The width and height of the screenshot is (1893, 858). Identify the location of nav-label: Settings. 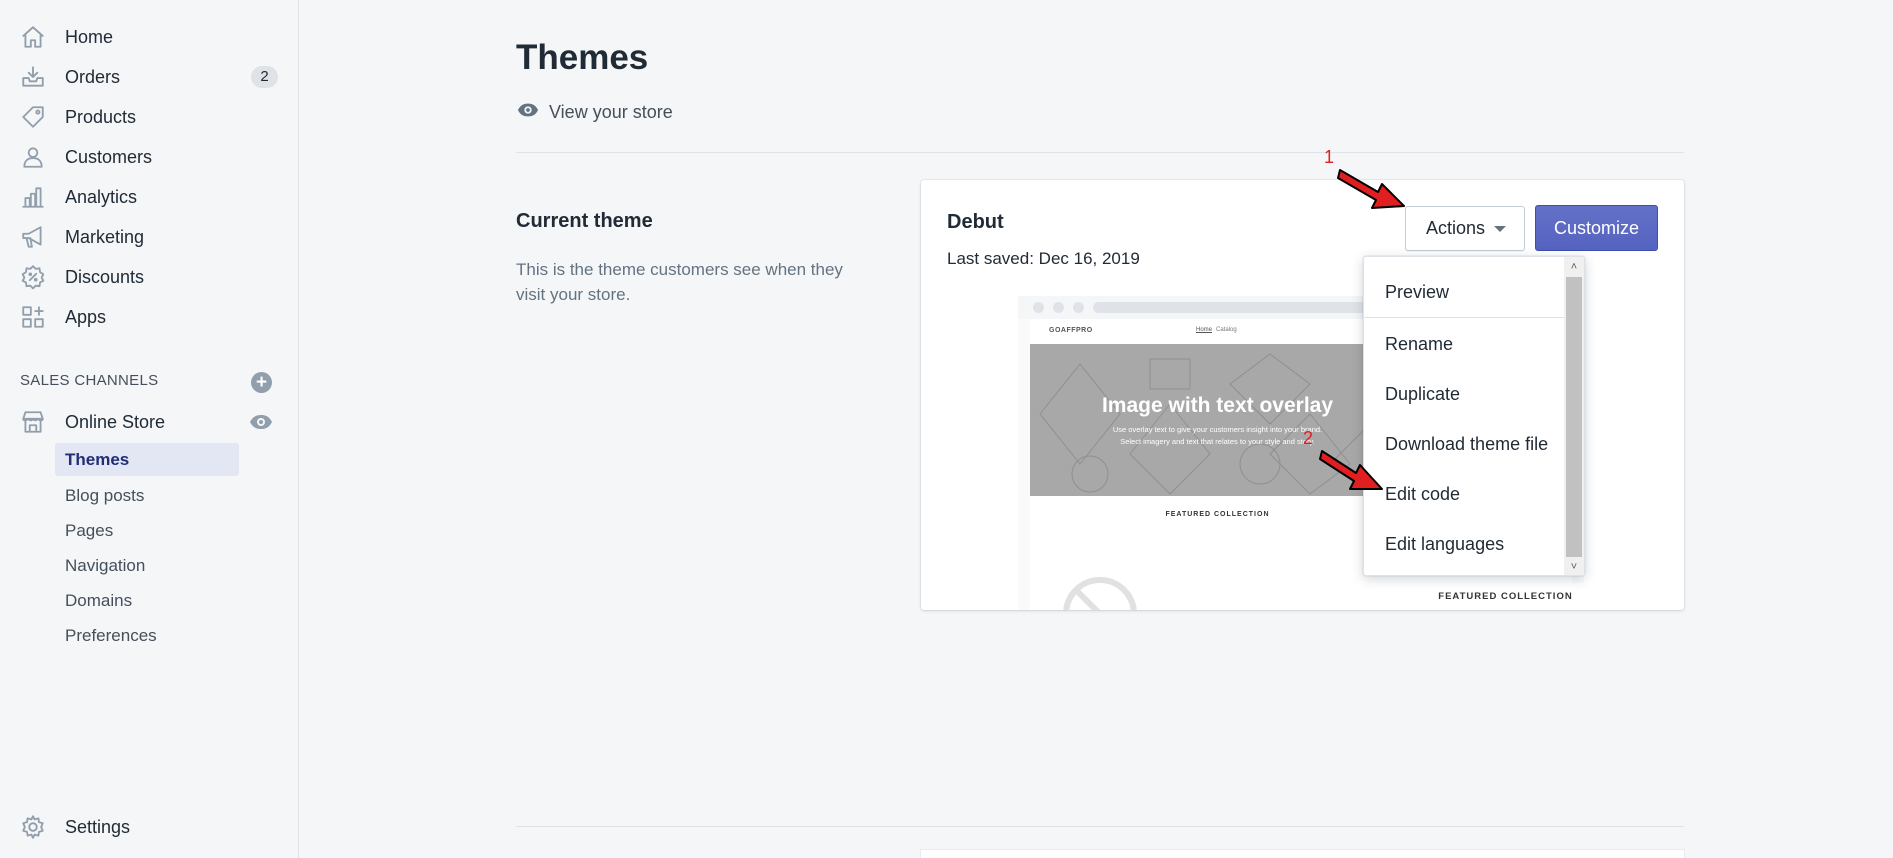
(98, 826).